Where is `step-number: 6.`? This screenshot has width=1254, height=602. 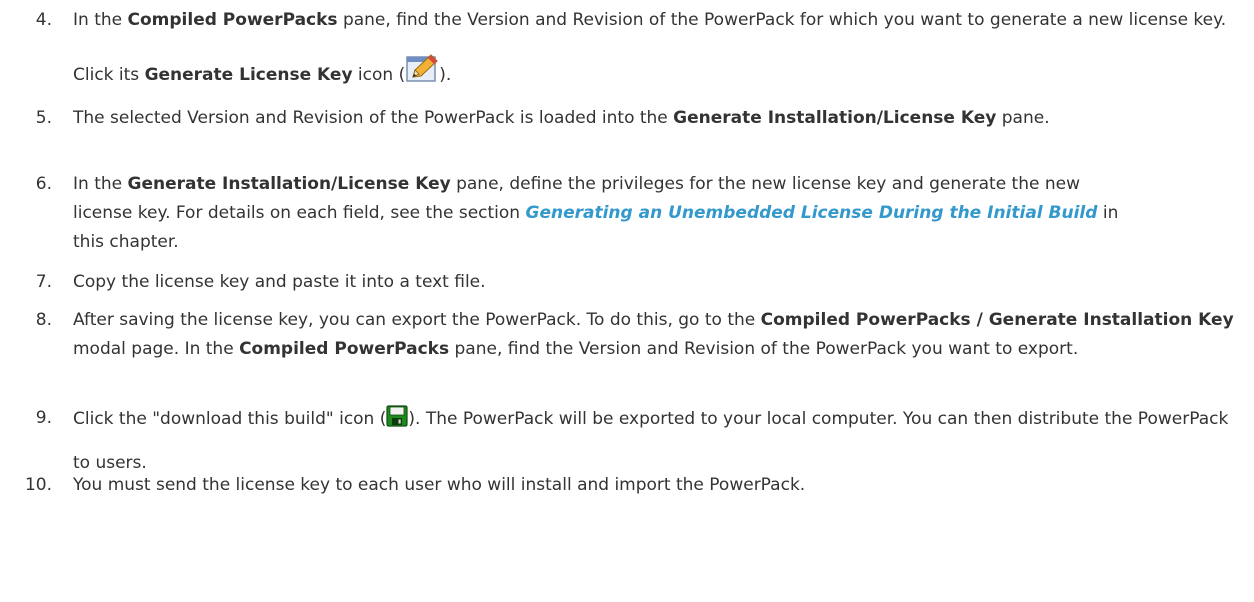
step-number: 6. is located at coordinates (43, 184).